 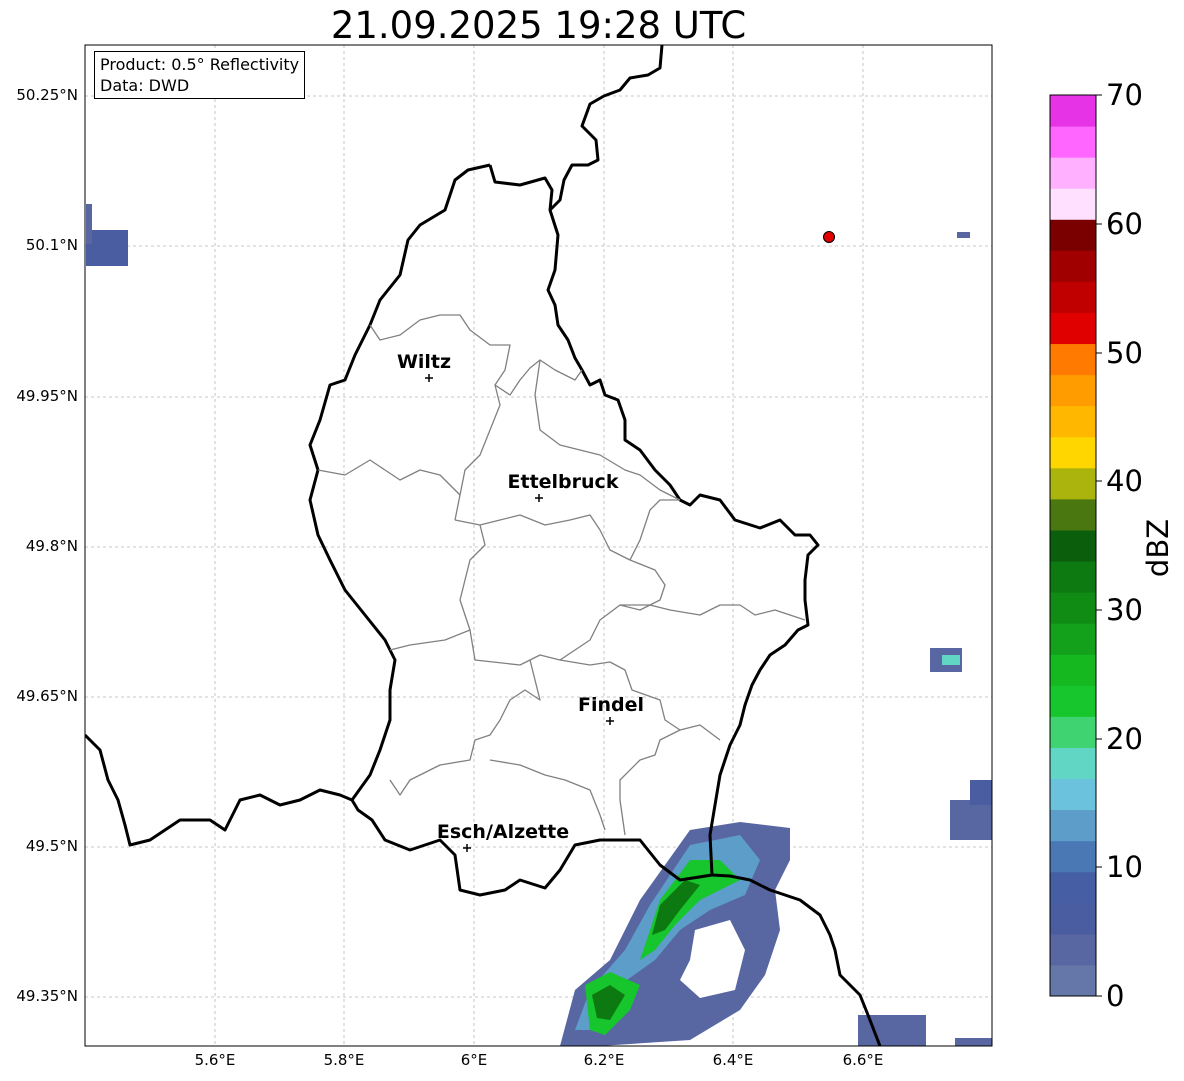 What do you see at coordinates (200, 64) in the screenshot?
I see `product-label: Product: 0.5° Reflectivity` at bounding box center [200, 64].